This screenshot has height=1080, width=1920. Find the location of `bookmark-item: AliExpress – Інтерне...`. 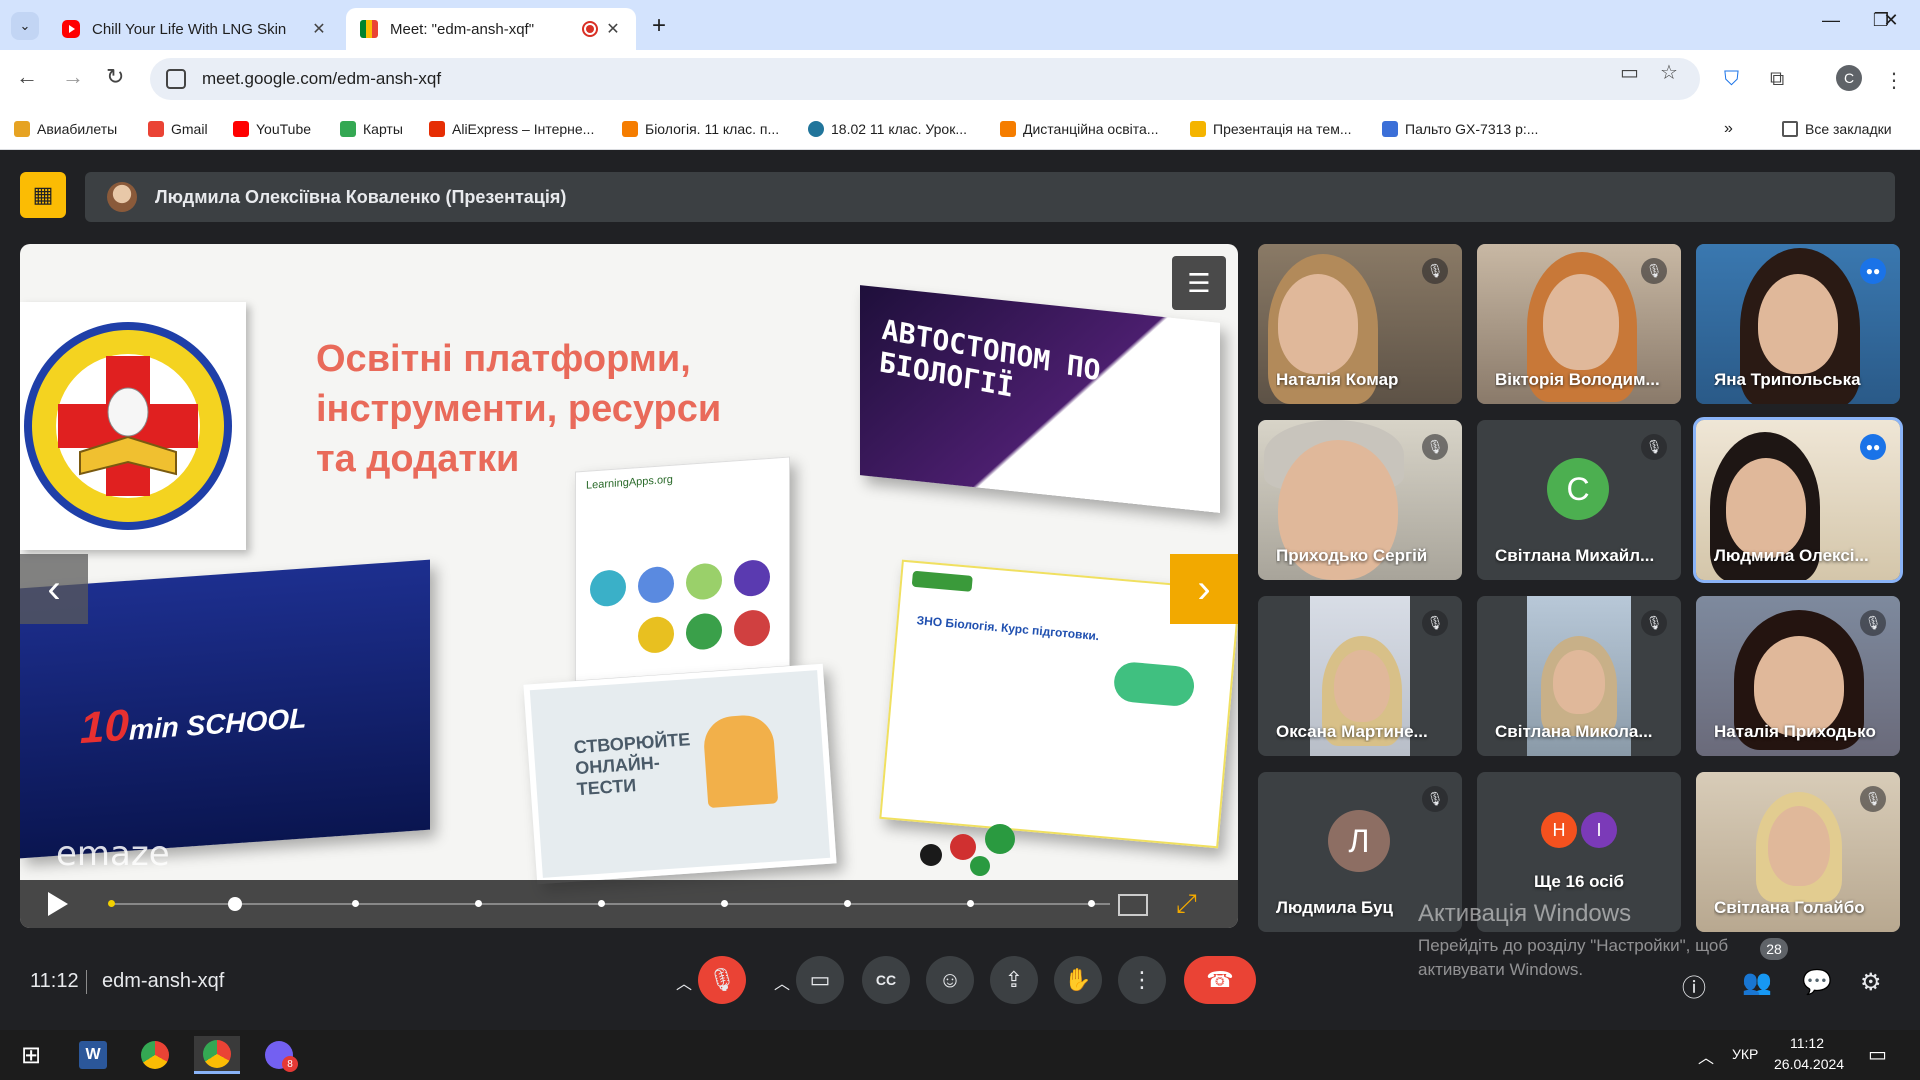

bookmark-item: AliExpress – Інтерне... is located at coordinates (511, 129).